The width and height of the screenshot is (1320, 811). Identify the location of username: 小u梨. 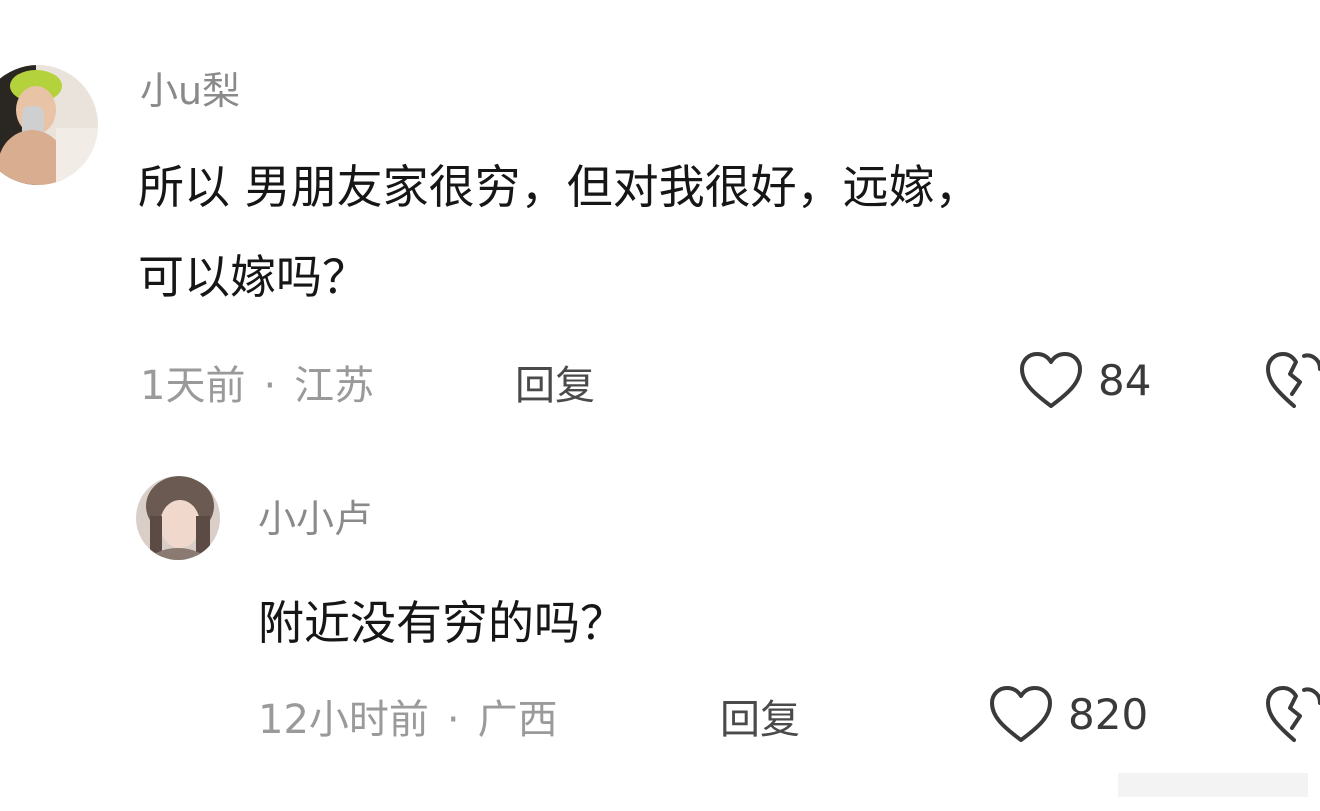
(190, 91).